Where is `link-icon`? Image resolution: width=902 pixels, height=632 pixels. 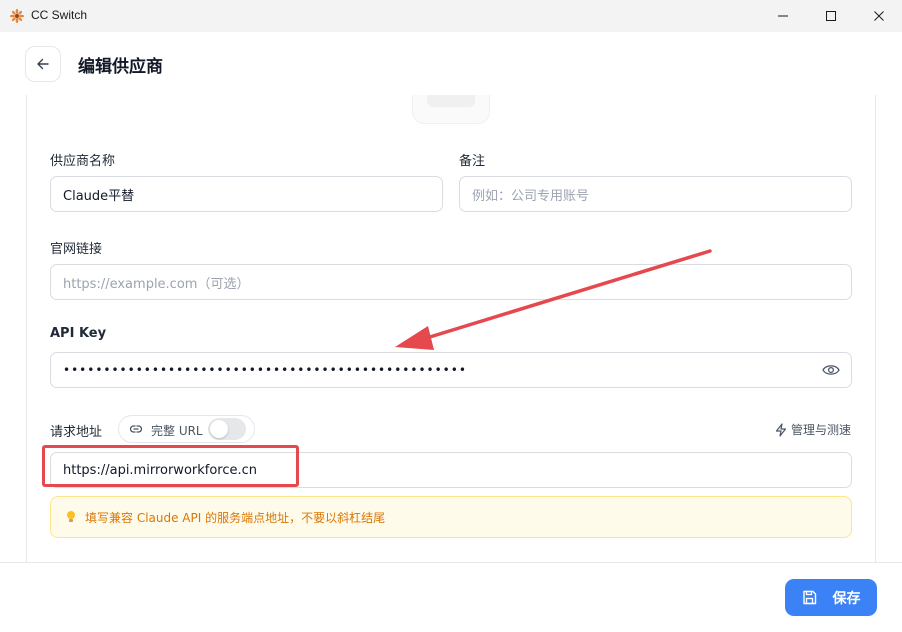
link-icon is located at coordinates (136, 429).